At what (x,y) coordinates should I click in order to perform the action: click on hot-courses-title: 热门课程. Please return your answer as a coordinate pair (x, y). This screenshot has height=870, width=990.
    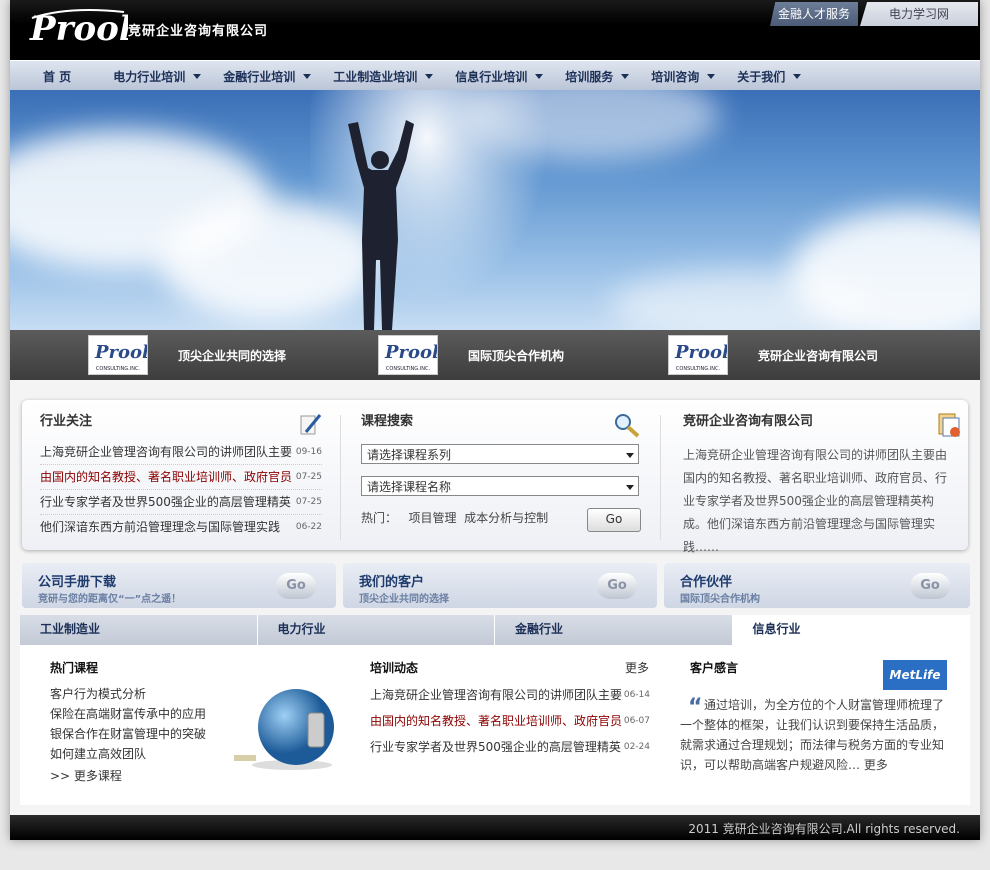
    Looking at the image, I should click on (74, 668).